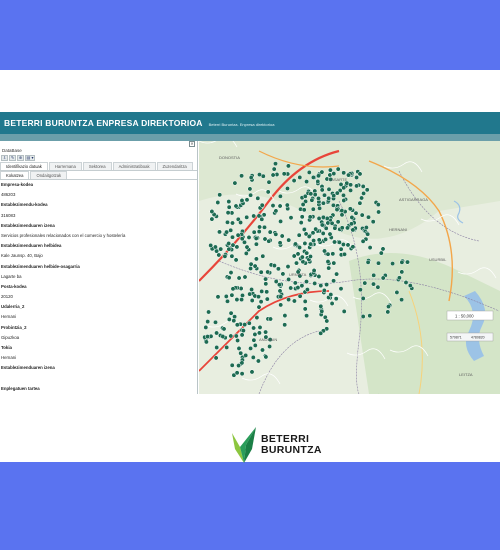 The height and width of the screenshot is (550, 500). What do you see at coordinates (22, 256) in the screenshot?
I see `field-value: Kale Jaunsp. 40, Bajo` at bounding box center [22, 256].